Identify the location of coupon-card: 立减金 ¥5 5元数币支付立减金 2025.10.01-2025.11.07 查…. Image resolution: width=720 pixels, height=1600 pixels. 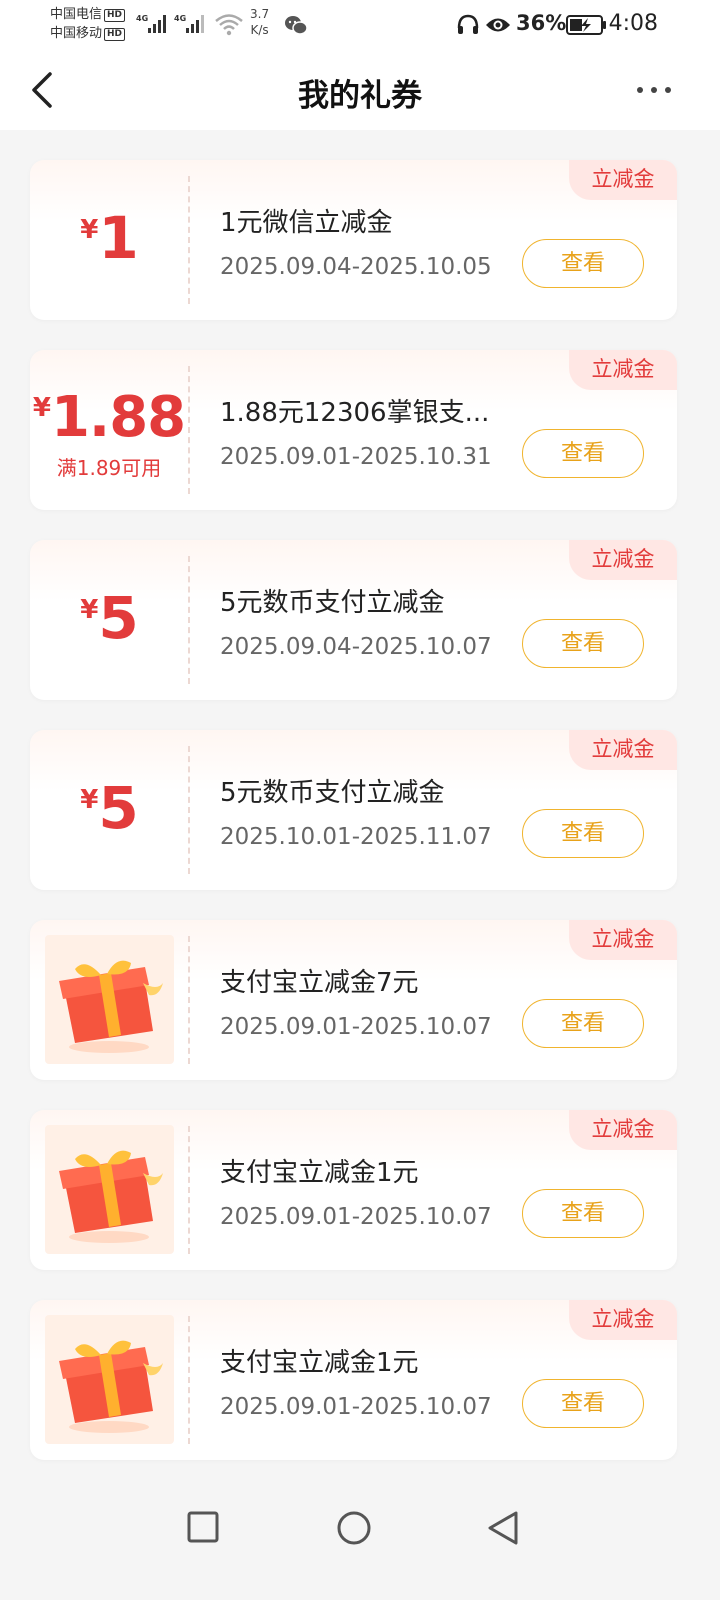
(353, 810).